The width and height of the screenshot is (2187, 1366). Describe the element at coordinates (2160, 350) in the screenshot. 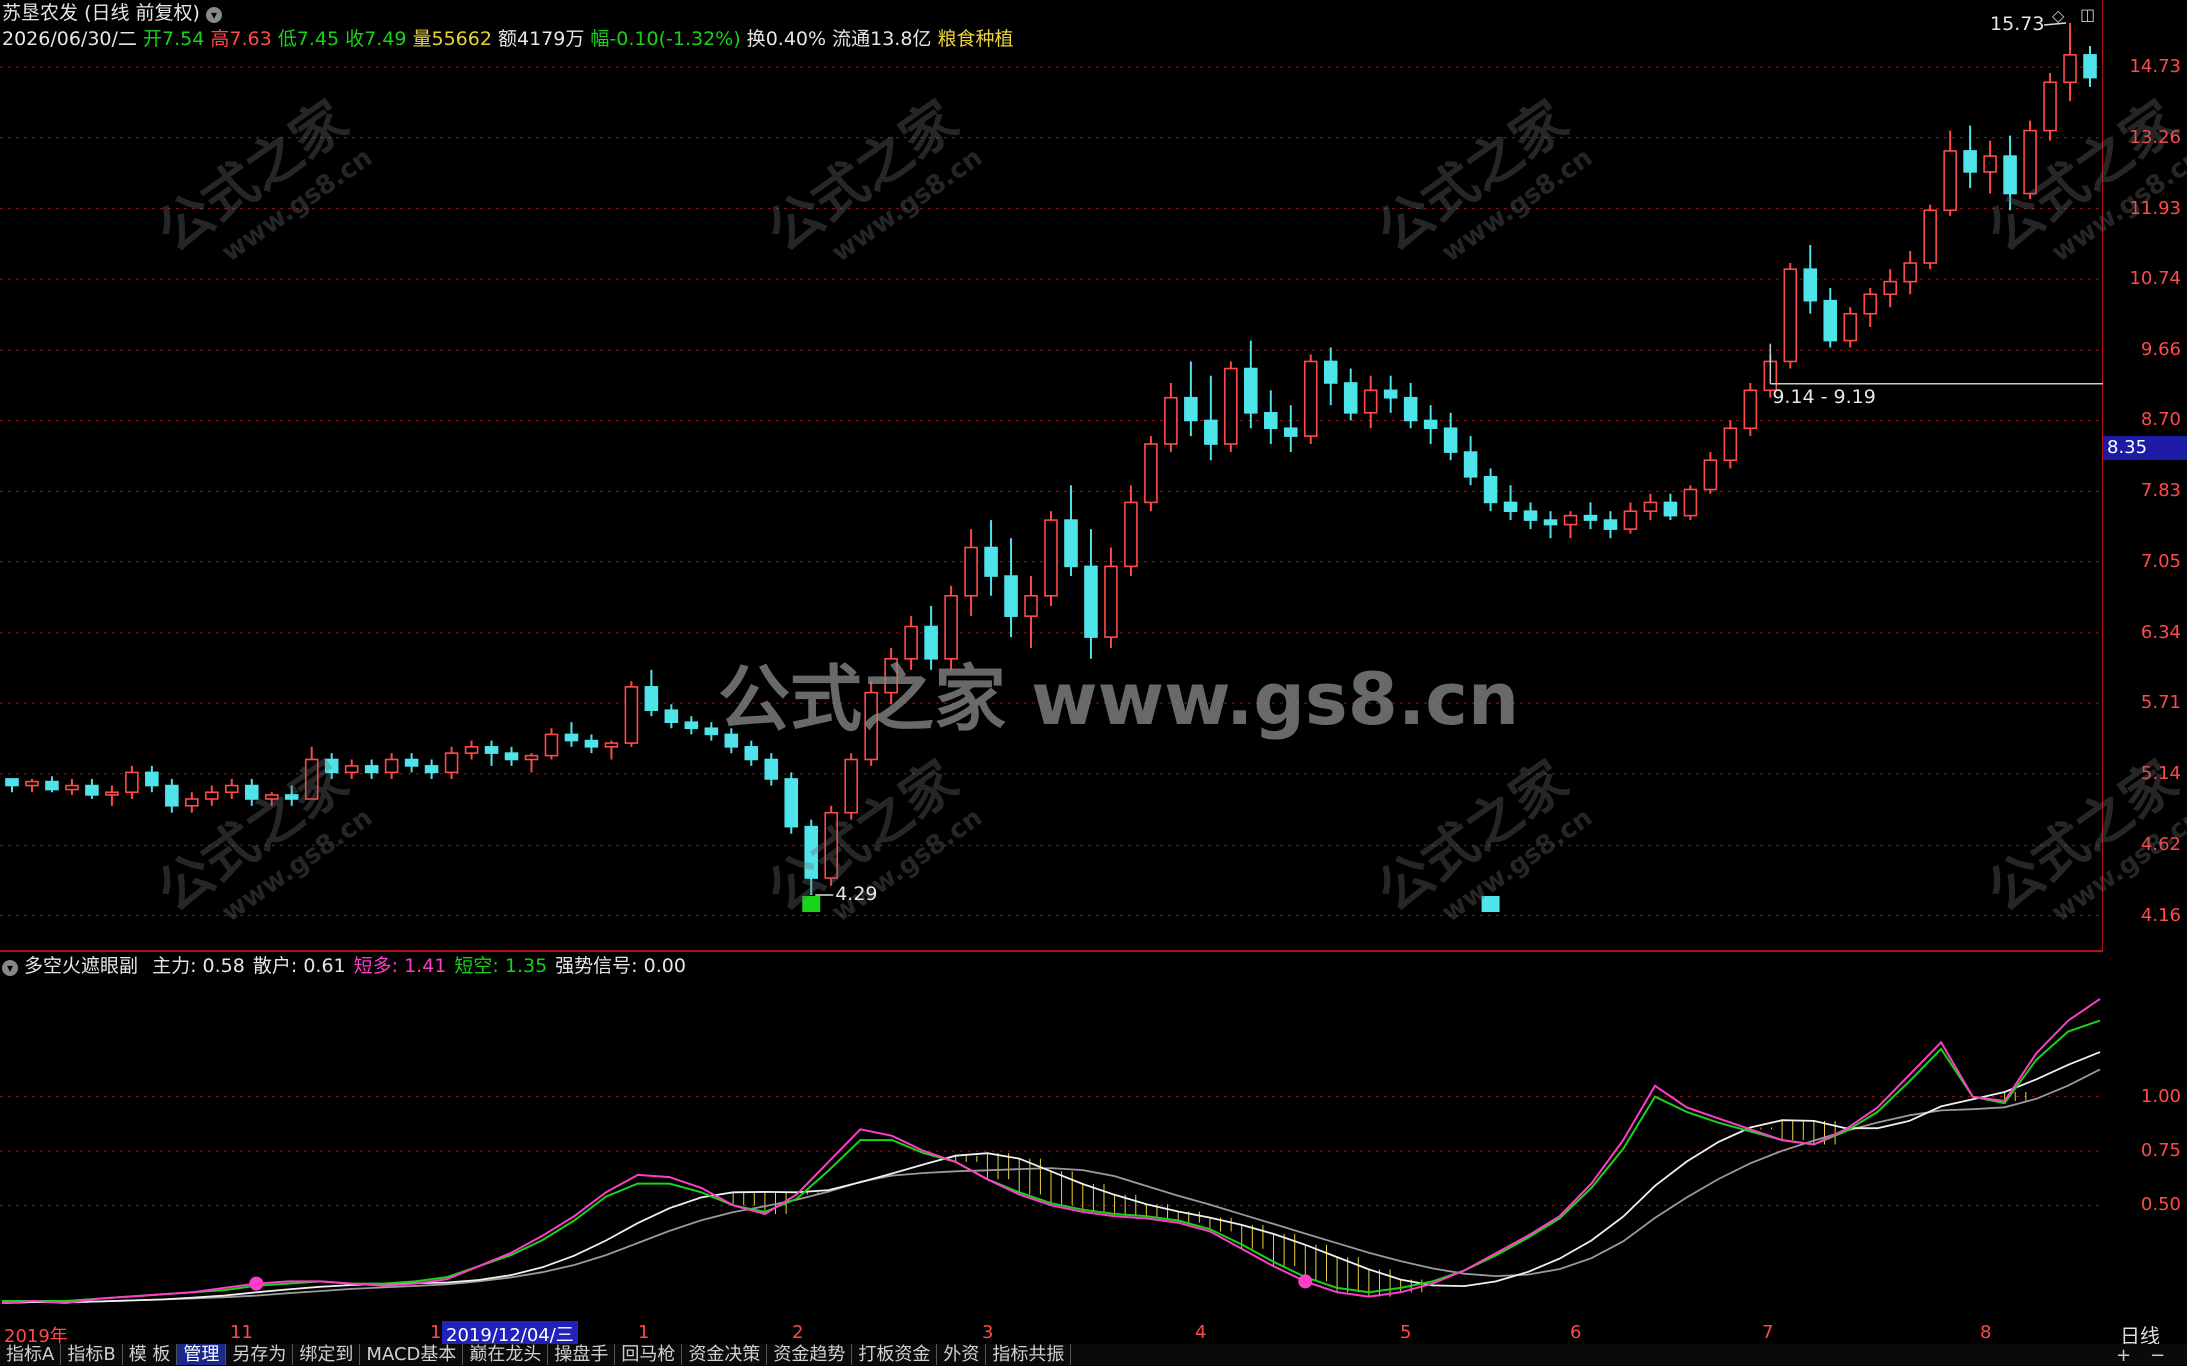

I see `price-tick-label: 9.66` at that location.